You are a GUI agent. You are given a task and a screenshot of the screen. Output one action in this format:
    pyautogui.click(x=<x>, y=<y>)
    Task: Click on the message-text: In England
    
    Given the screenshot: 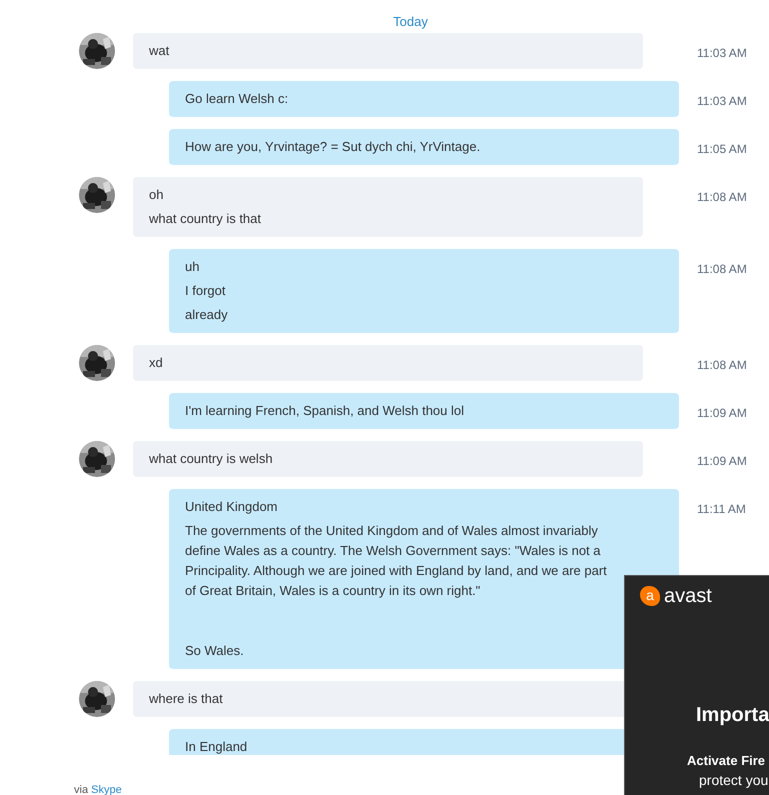 What is the action you would take?
    pyautogui.click(x=216, y=746)
    